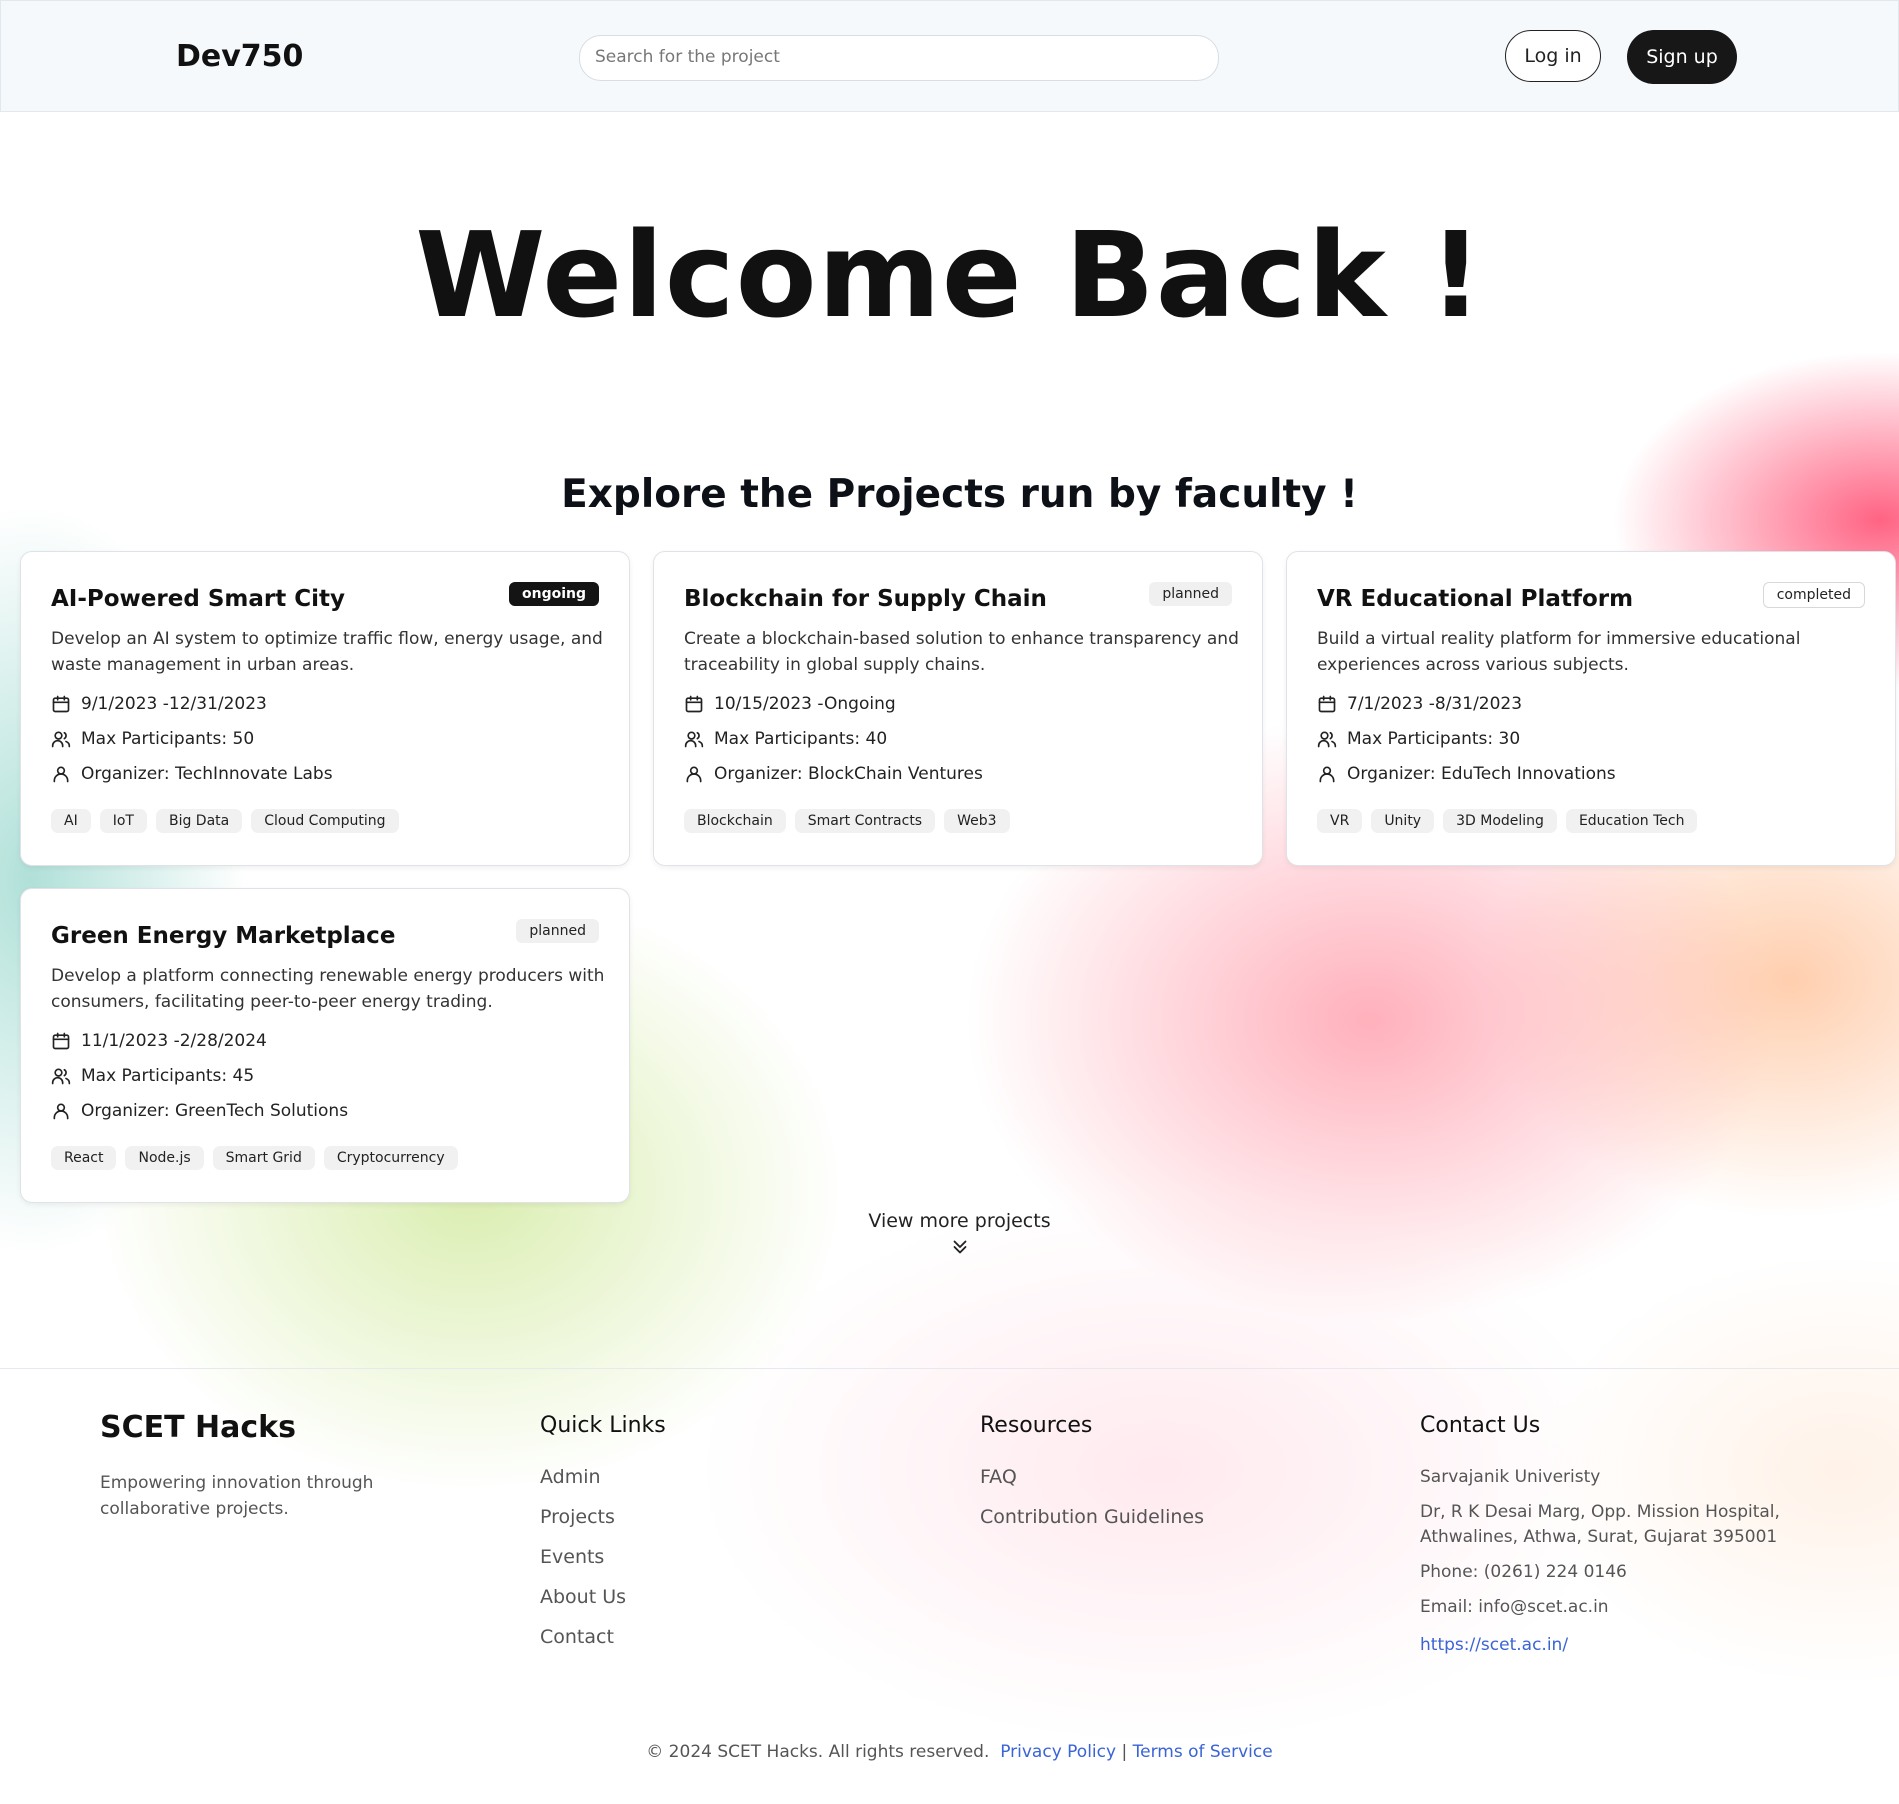  I want to click on organizer-text: Organizer: EduTech Innovations, so click(1481, 774).